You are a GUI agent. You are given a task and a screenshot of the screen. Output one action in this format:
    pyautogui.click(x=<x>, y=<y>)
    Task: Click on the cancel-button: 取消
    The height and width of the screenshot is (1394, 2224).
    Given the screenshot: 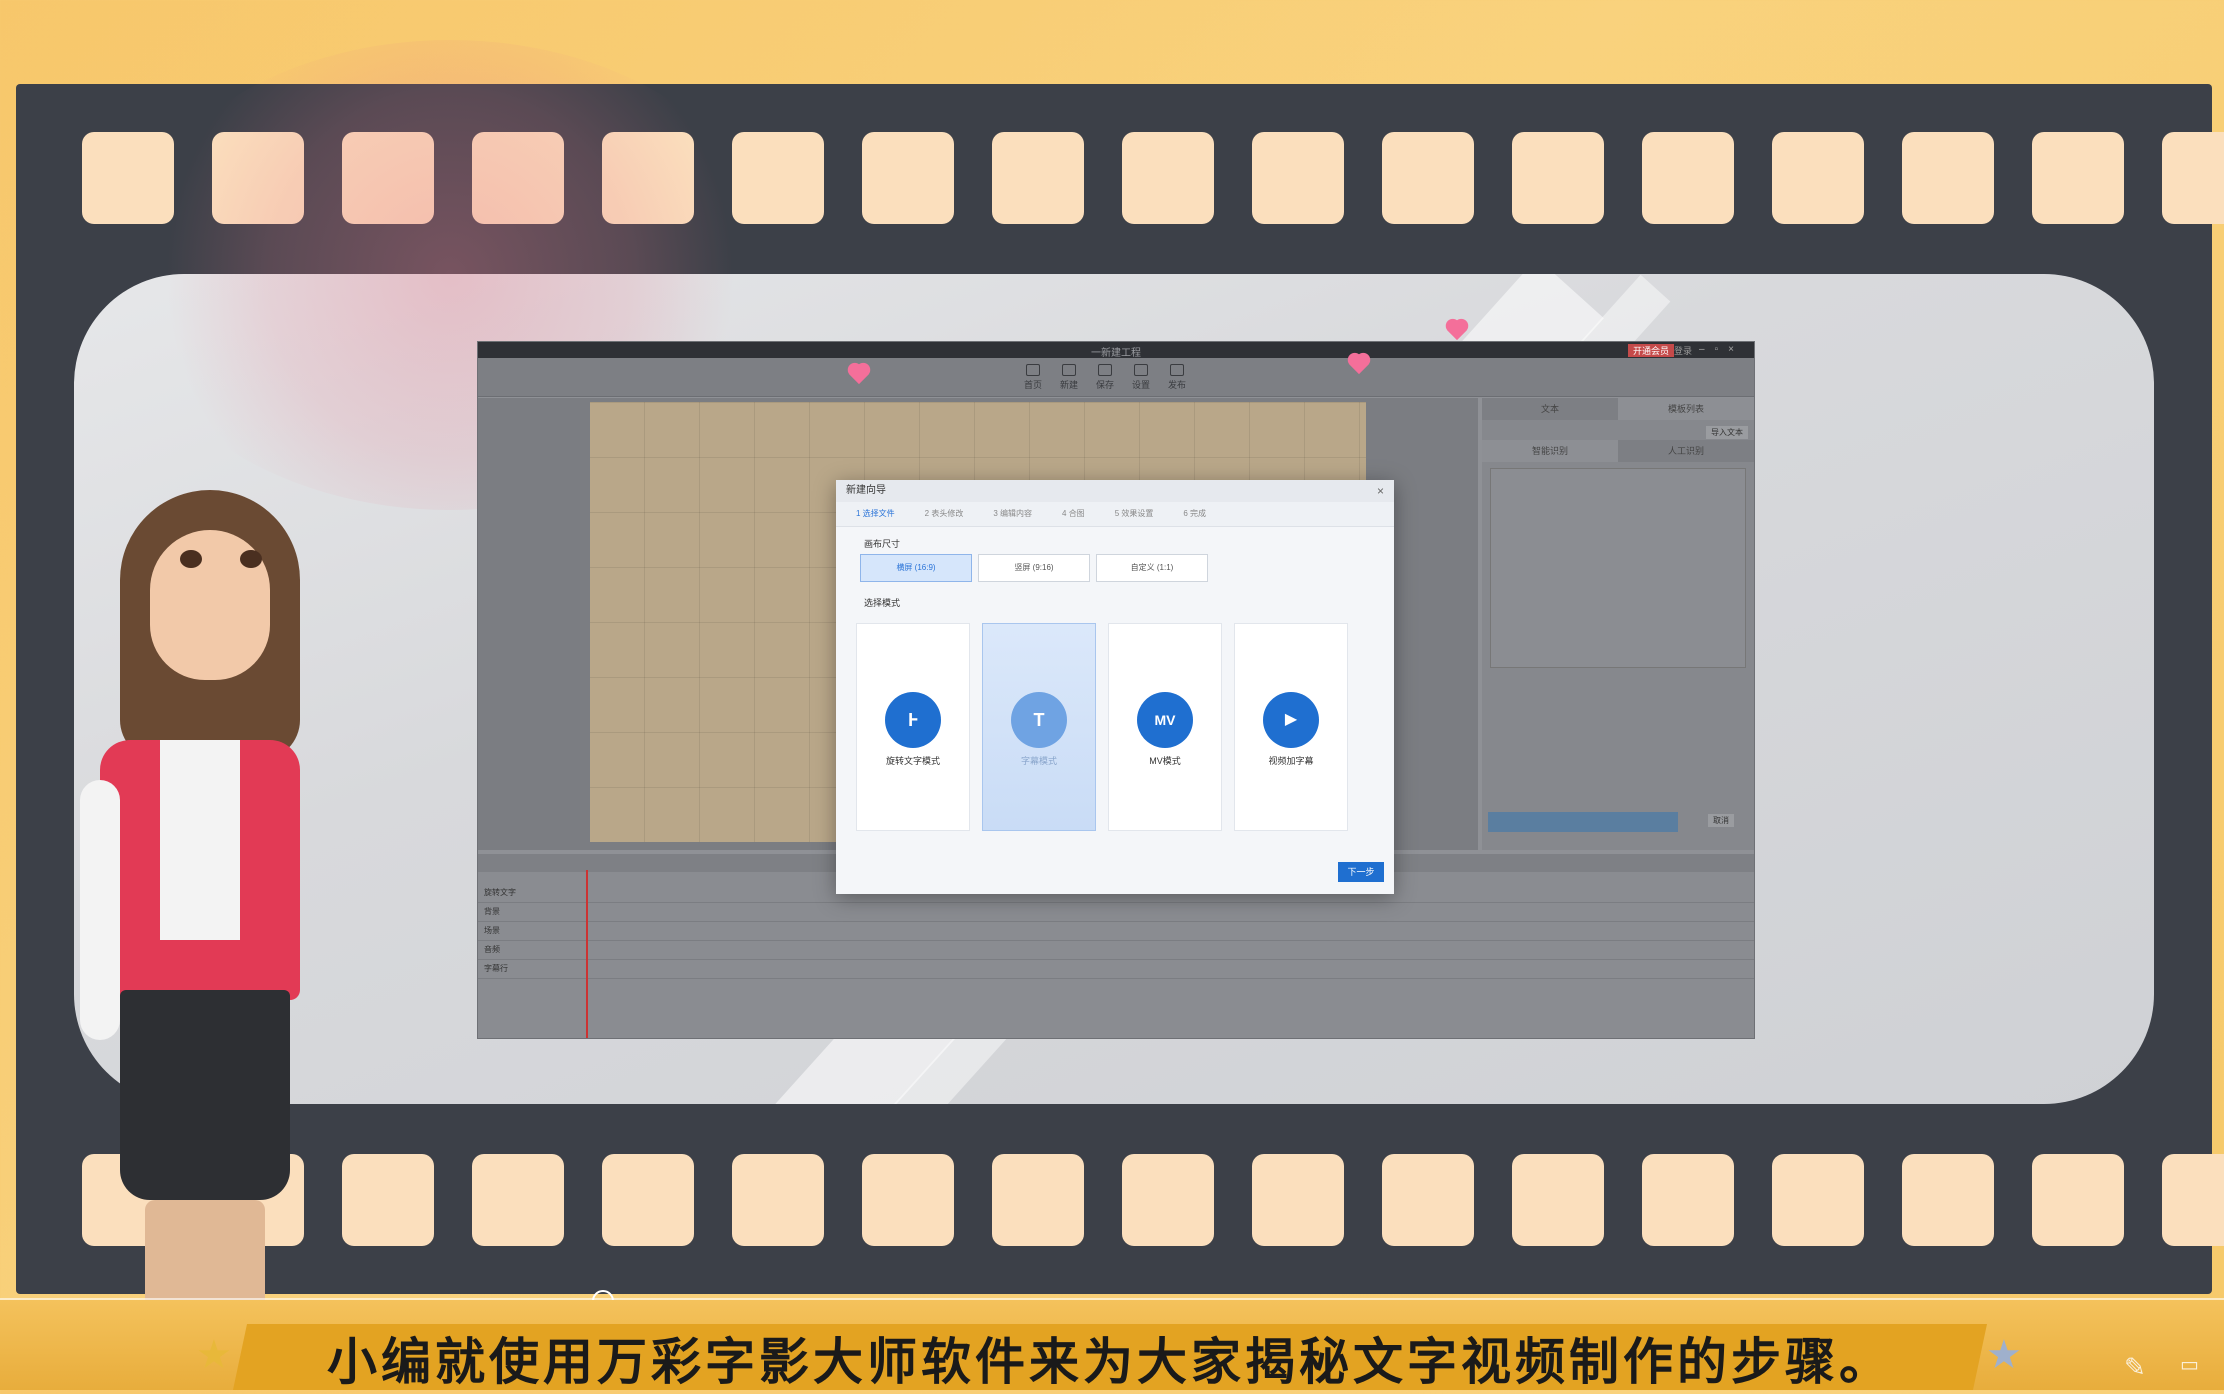 What is the action you would take?
    pyautogui.click(x=1721, y=820)
    